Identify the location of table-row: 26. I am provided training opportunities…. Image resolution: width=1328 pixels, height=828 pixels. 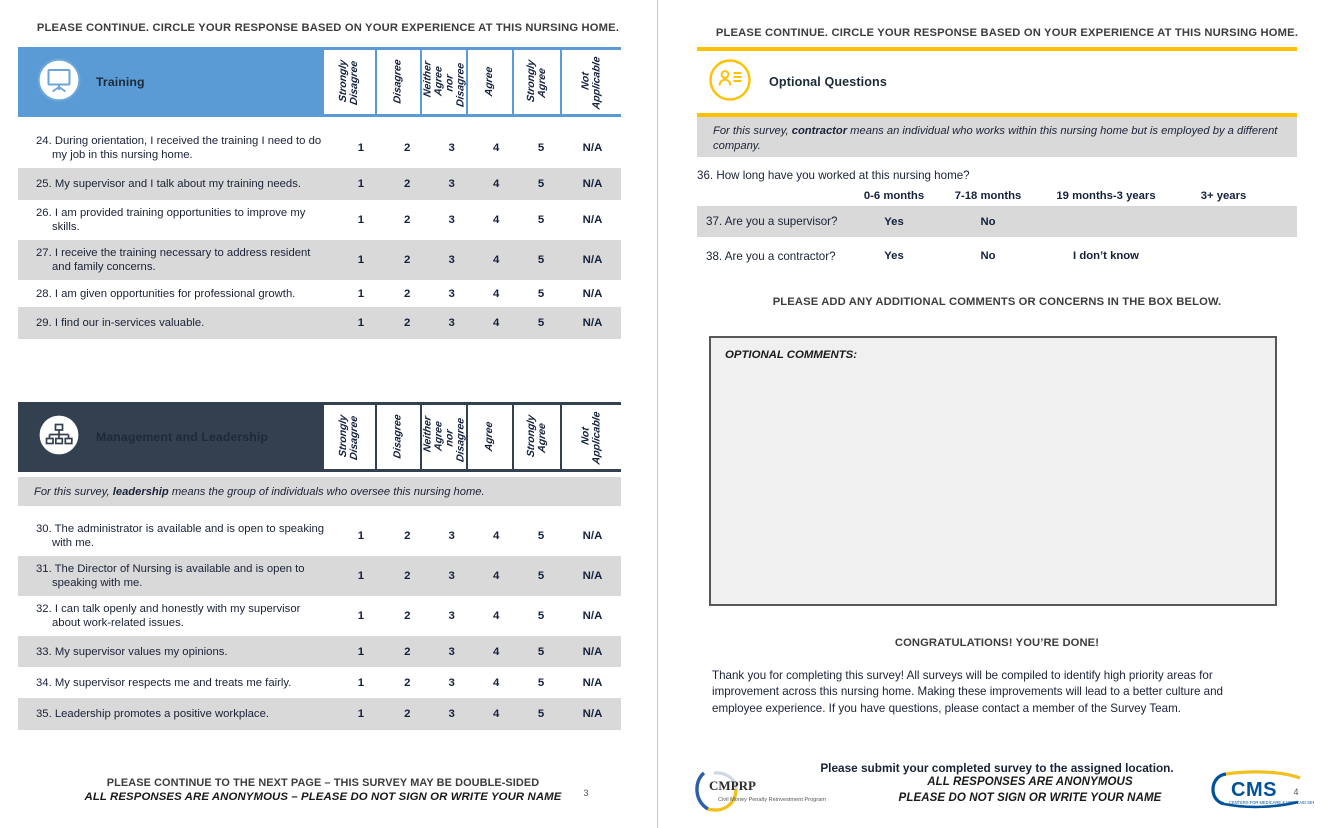
(319, 220).